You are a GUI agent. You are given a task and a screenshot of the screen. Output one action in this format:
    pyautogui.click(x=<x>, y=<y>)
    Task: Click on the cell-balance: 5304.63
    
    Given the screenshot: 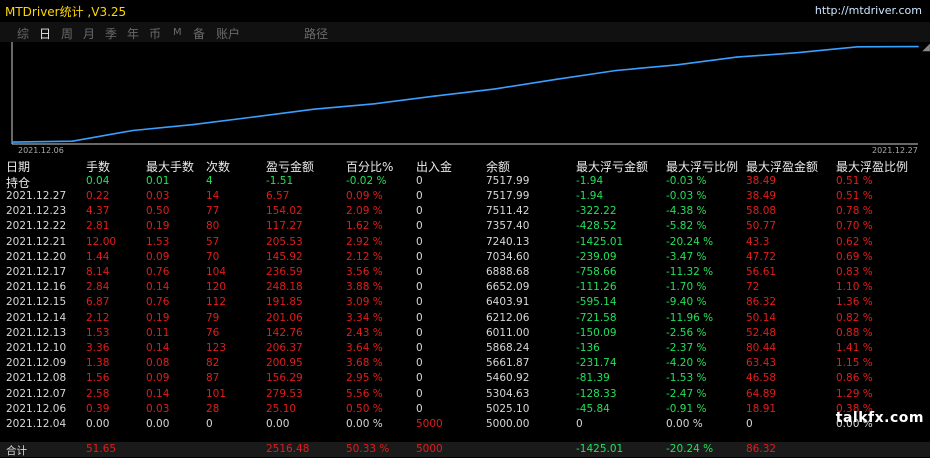 What is the action you would take?
    pyautogui.click(x=508, y=393)
    